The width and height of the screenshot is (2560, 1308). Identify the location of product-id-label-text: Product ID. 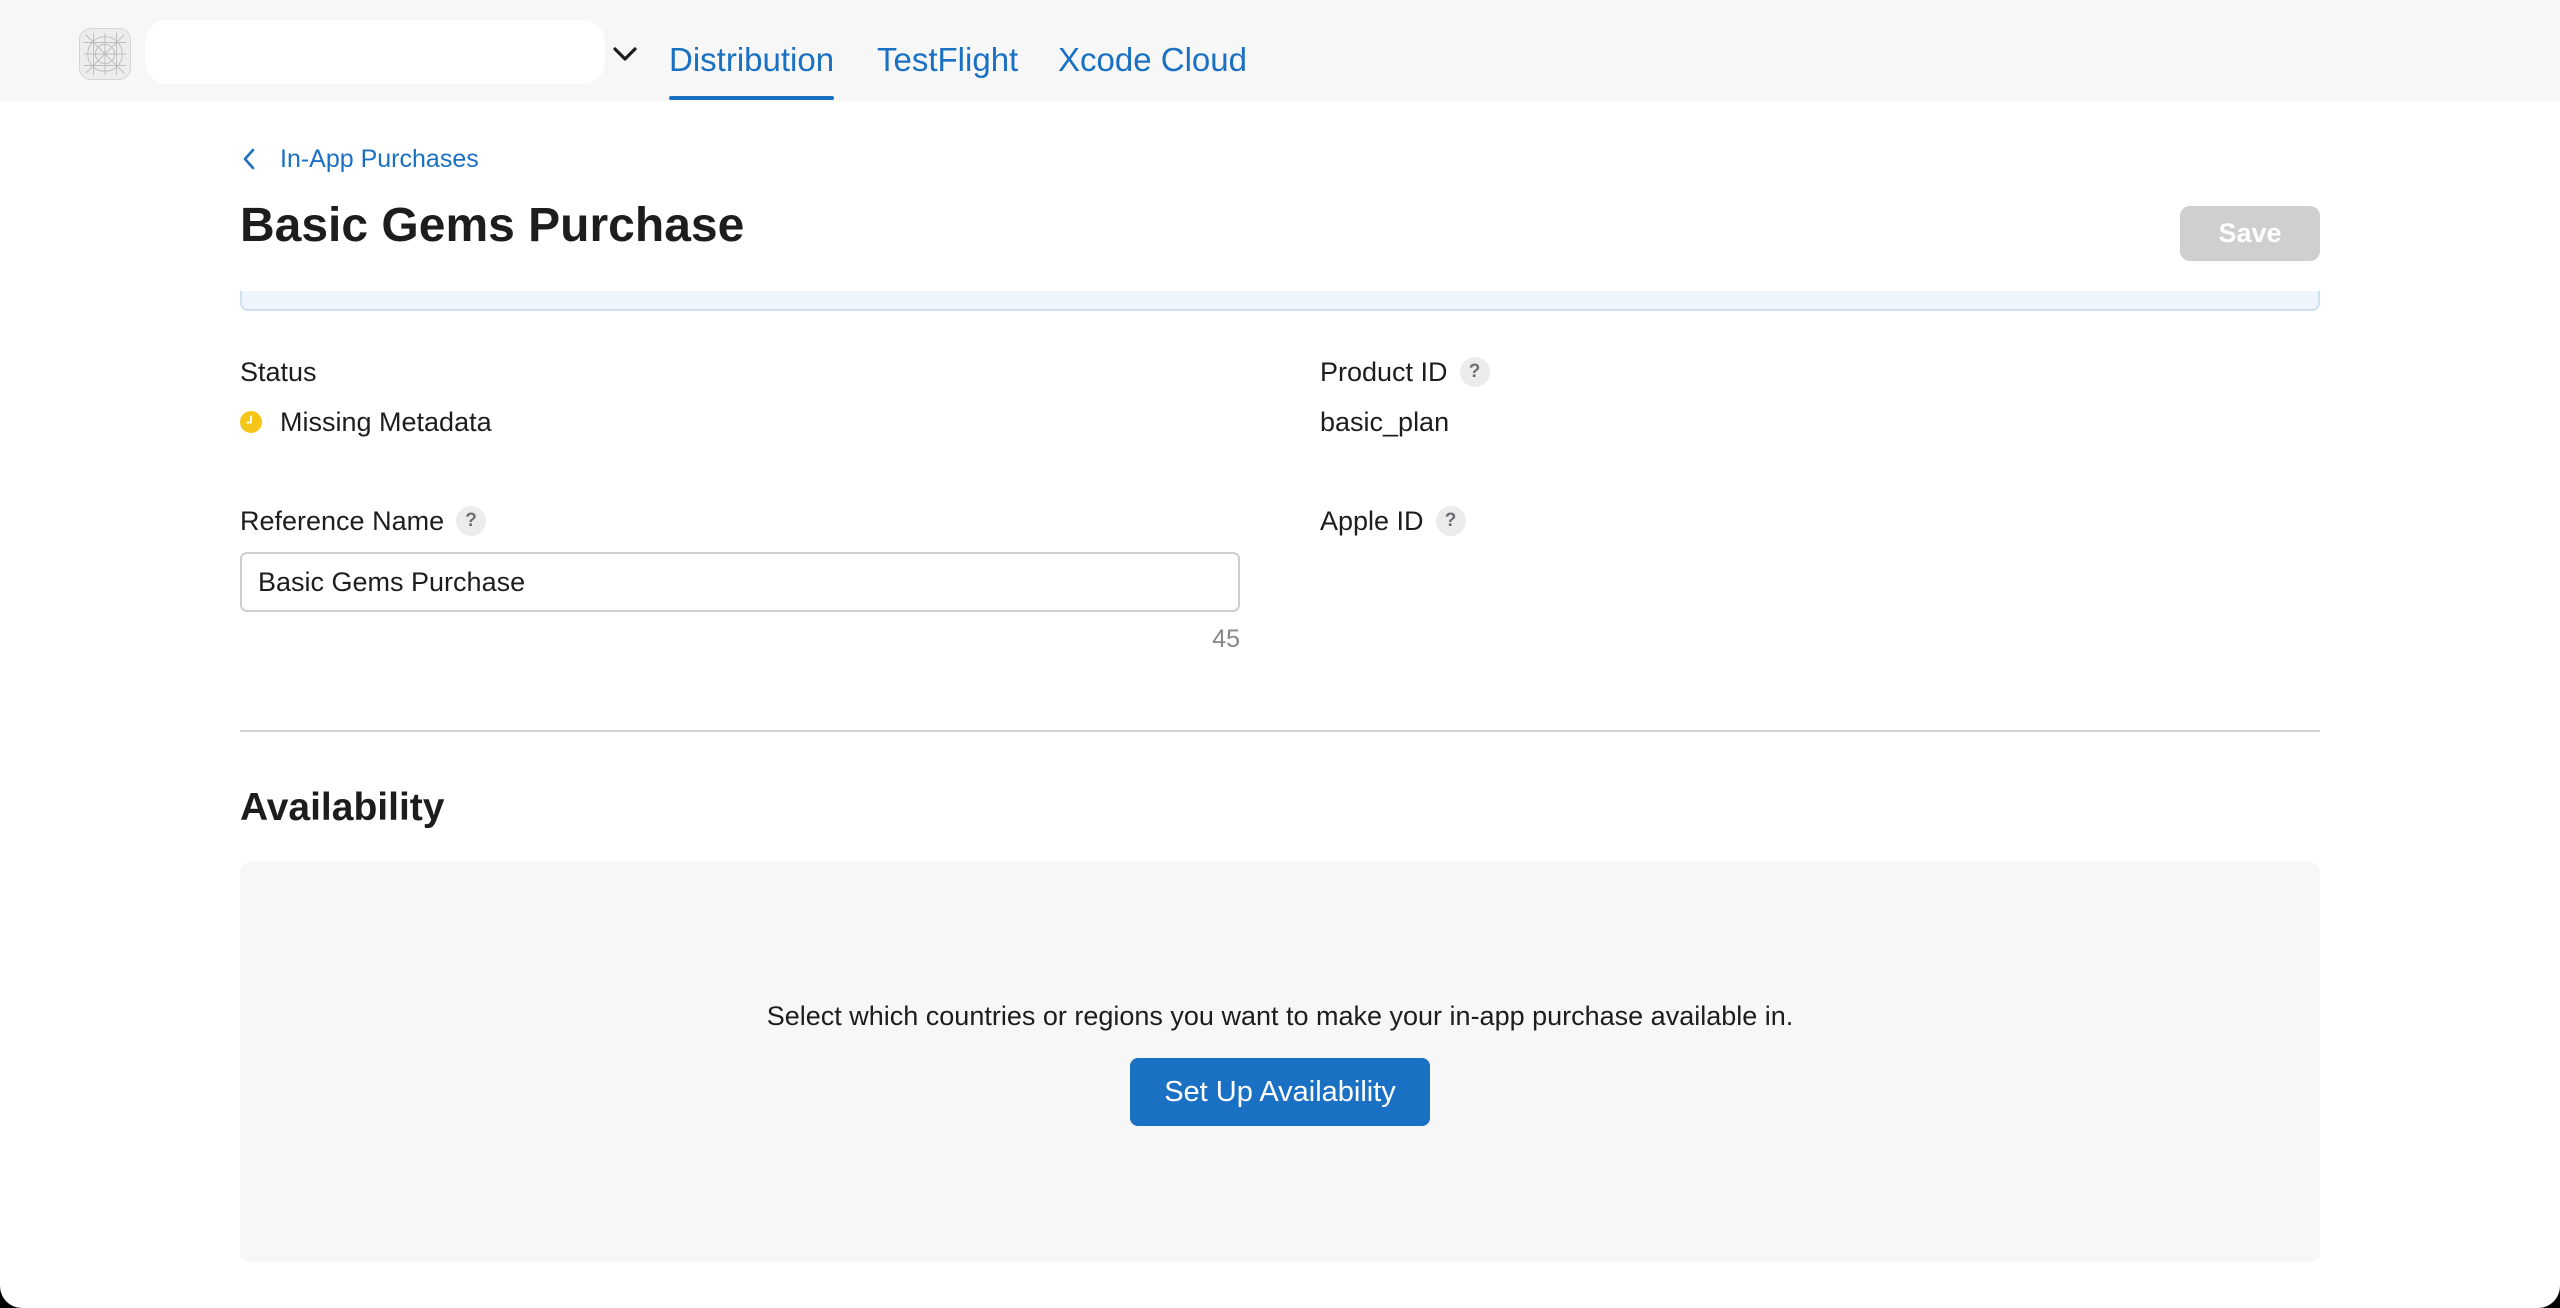
(1384, 372).